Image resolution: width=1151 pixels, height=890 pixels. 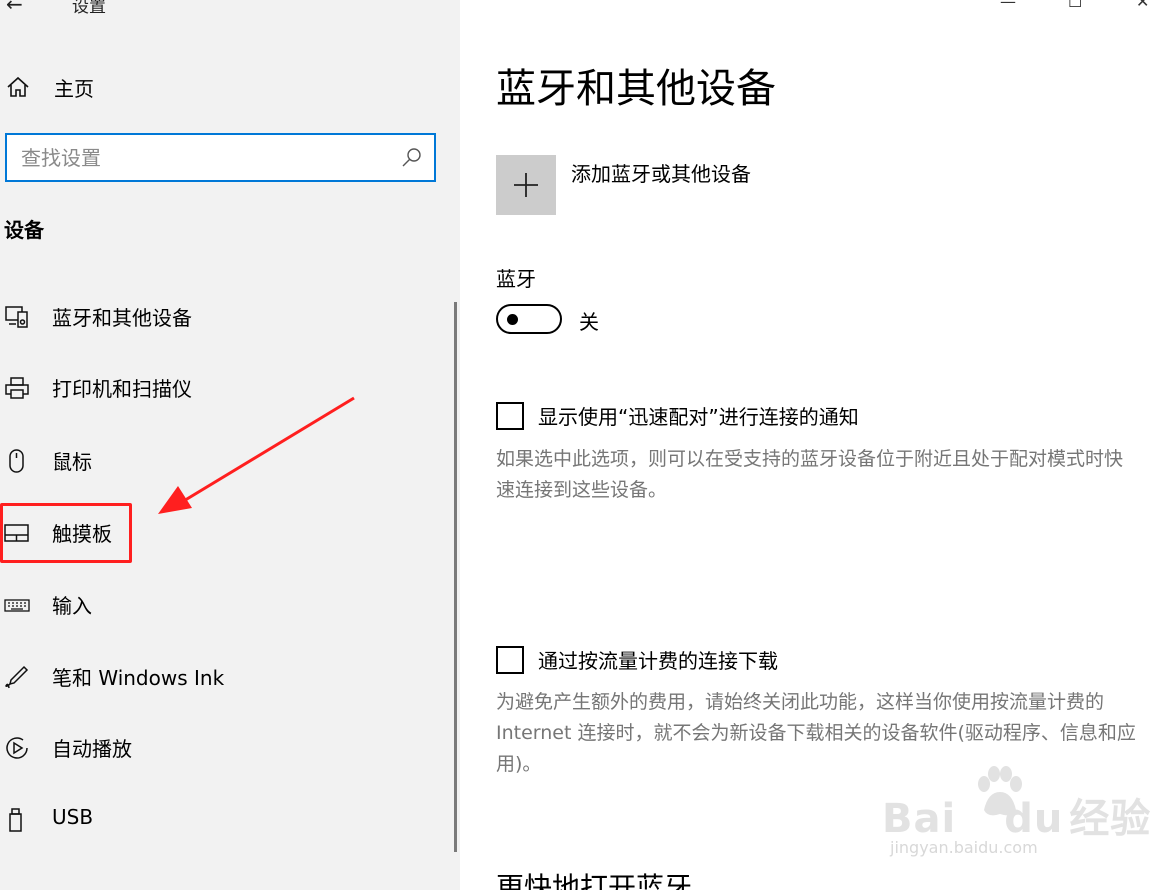 What do you see at coordinates (636, 89) in the screenshot?
I see `page-title: 蓝牙和其他设备` at bounding box center [636, 89].